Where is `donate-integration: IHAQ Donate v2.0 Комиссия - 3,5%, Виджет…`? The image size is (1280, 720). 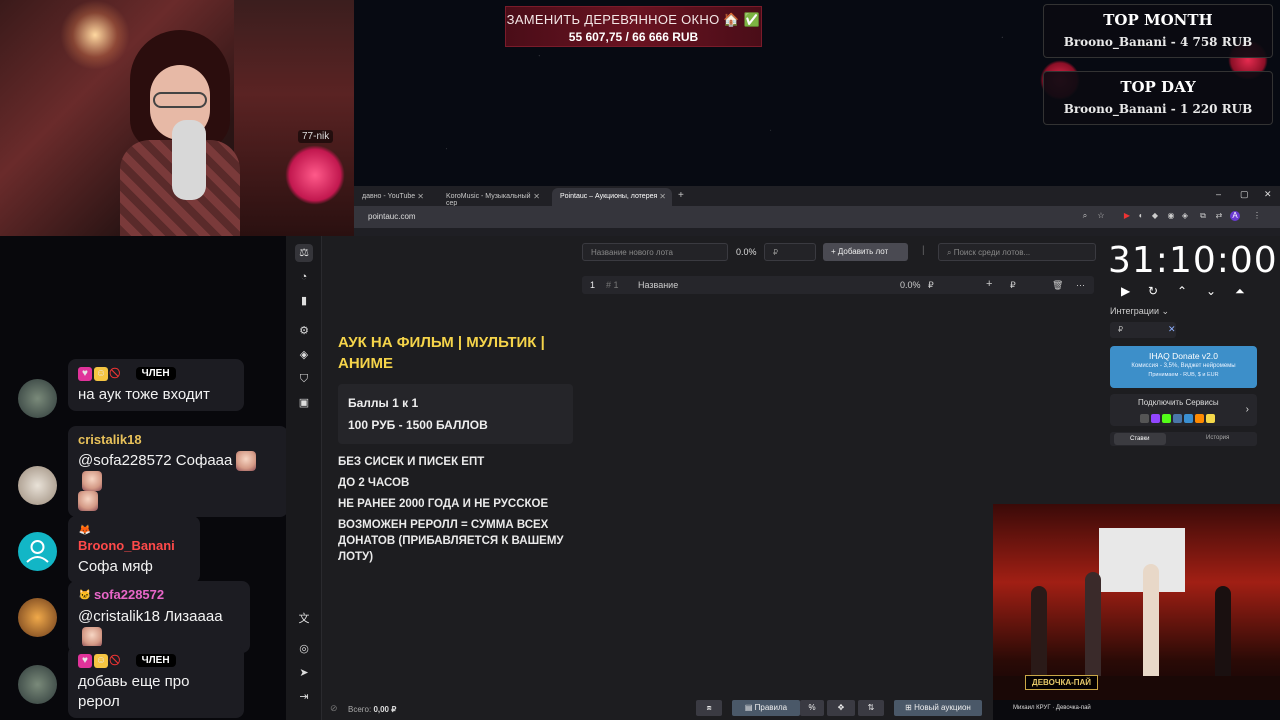 donate-integration: IHAQ Donate v2.0 Комиссия - 3,5%, Виджет… is located at coordinates (1183, 367).